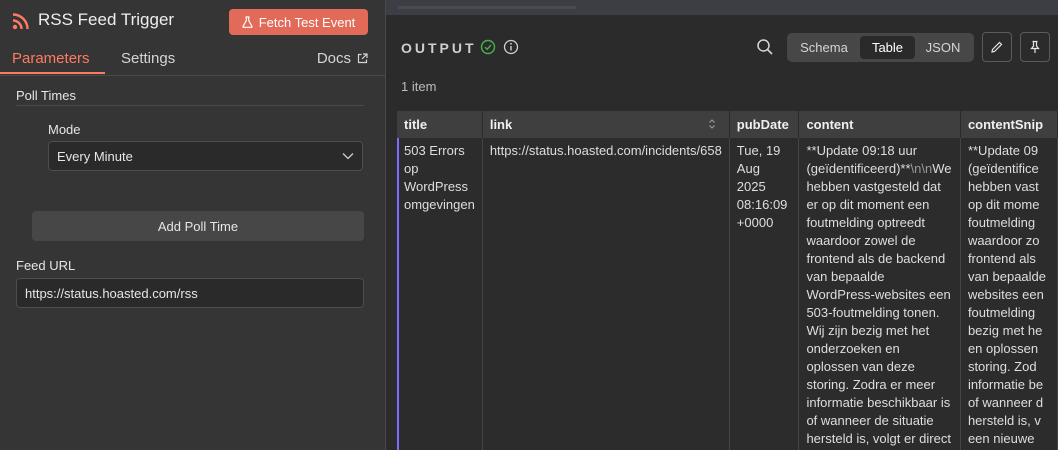 The height and width of the screenshot is (450, 1058). Describe the element at coordinates (192, 59) in the screenshot. I see `panel-tabs: Parameters Settings Docs` at that location.